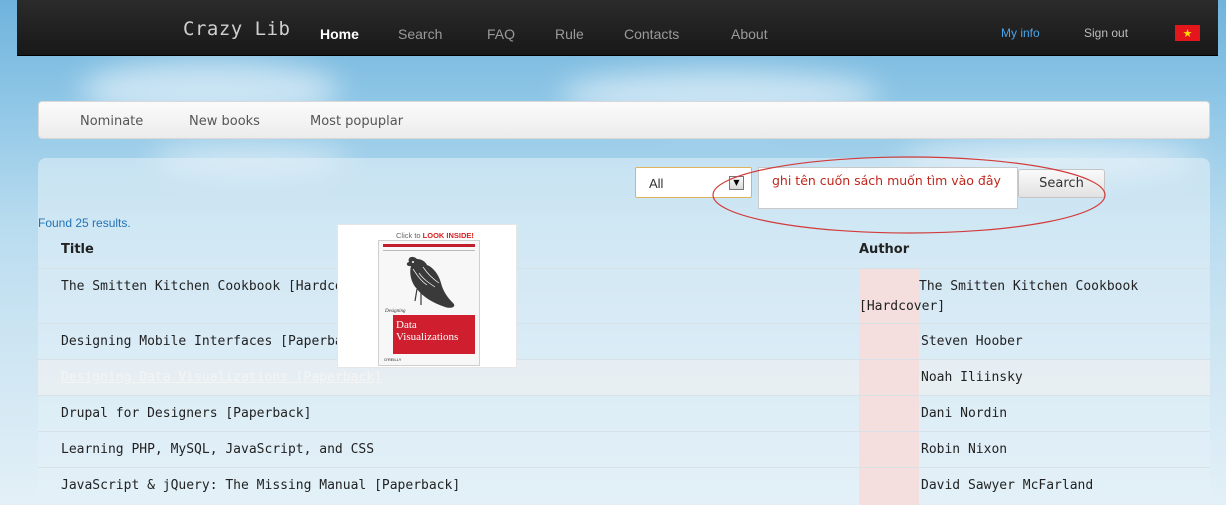 This screenshot has width=1226, height=505. Describe the element at coordinates (656, 183) in the screenshot. I see `category-select-value: All` at that location.